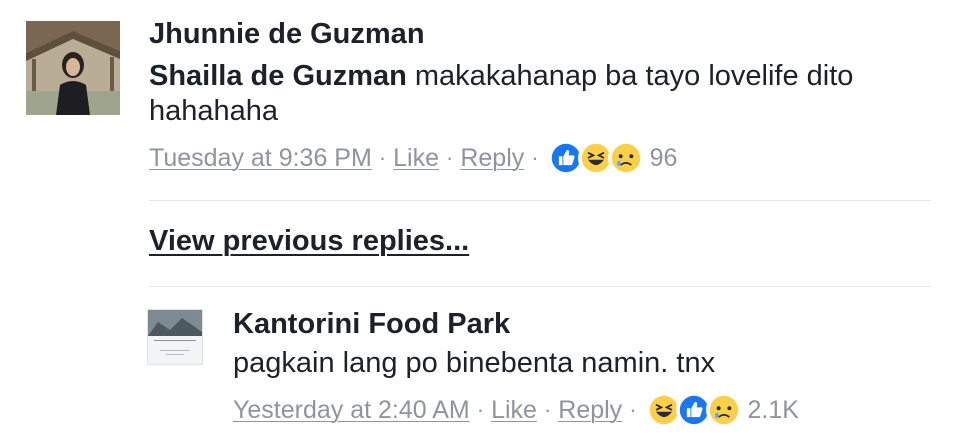 The width and height of the screenshot is (960, 439). Describe the element at coordinates (278, 76) in the screenshot. I see `tagged-user: Shailla de Guzman` at that location.